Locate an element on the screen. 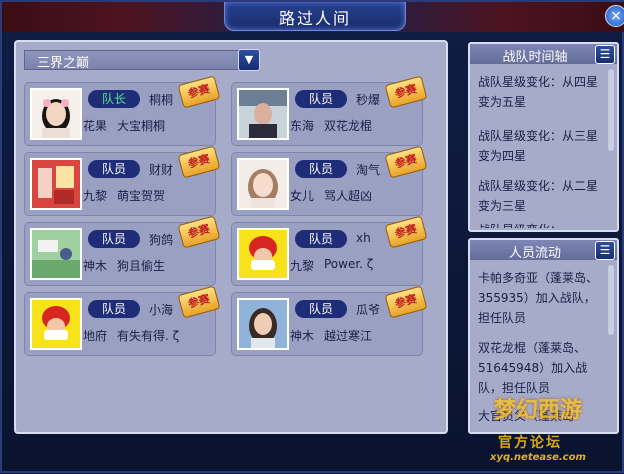 Image resolution: width=624 pixels, height=474 pixels. window-title: 路过人间 is located at coordinates (314, 18).